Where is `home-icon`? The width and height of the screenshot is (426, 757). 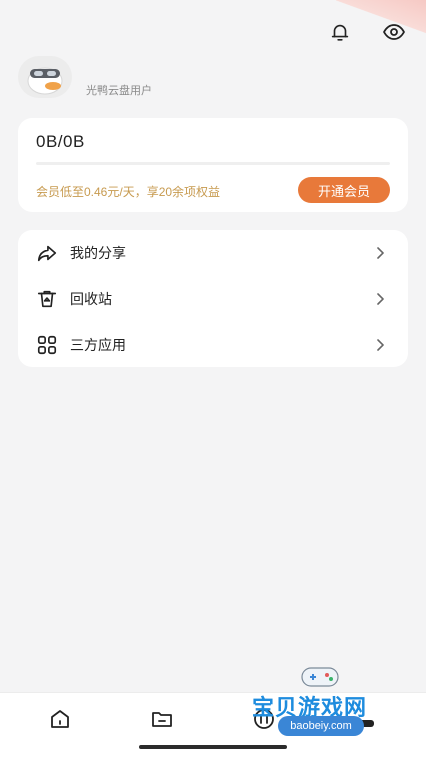
home-icon is located at coordinates (60, 719).